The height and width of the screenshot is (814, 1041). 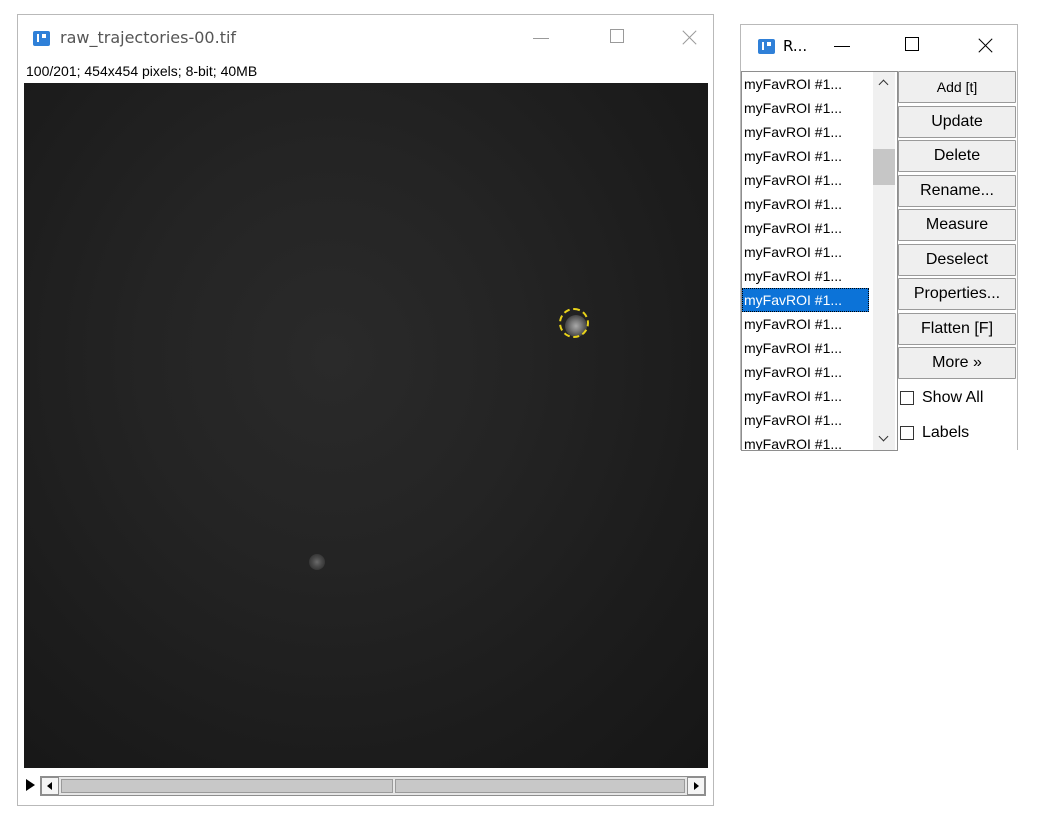 I want to click on scrollbar-track-right, so click(x=540, y=786).